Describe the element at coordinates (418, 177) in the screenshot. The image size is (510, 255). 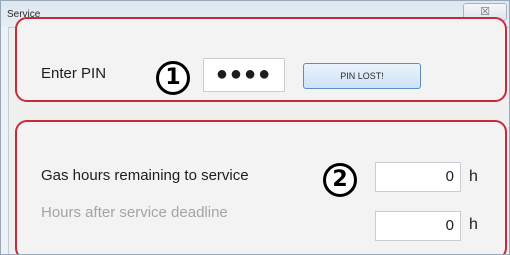
I see `gas-hours-field: 0` at that location.